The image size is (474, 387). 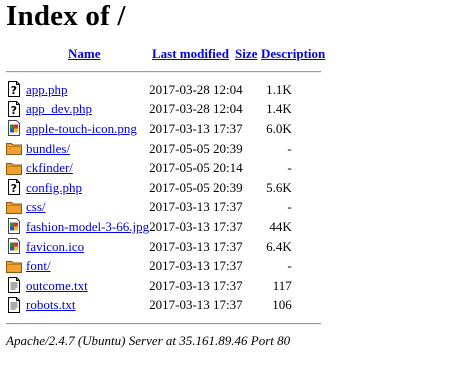 What do you see at coordinates (196, 168) in the screenshot?
I see `file-date: 2017-05-05 20:14` at bounding box center [196, 168].